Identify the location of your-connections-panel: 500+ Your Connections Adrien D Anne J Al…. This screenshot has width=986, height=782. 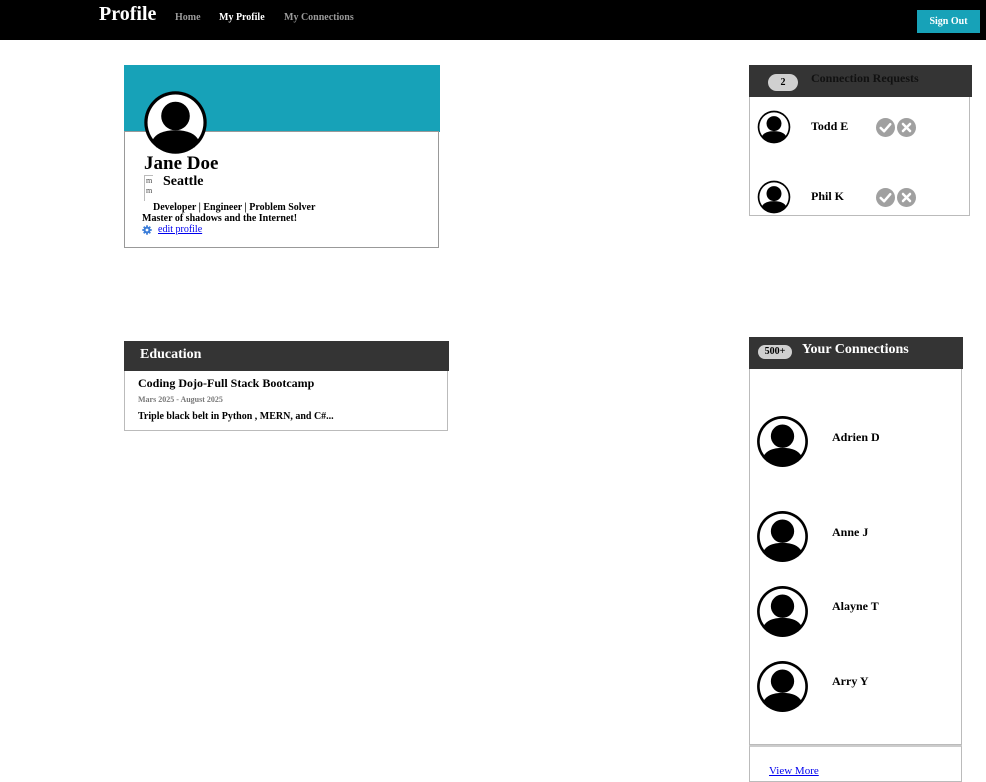
(856, 559).